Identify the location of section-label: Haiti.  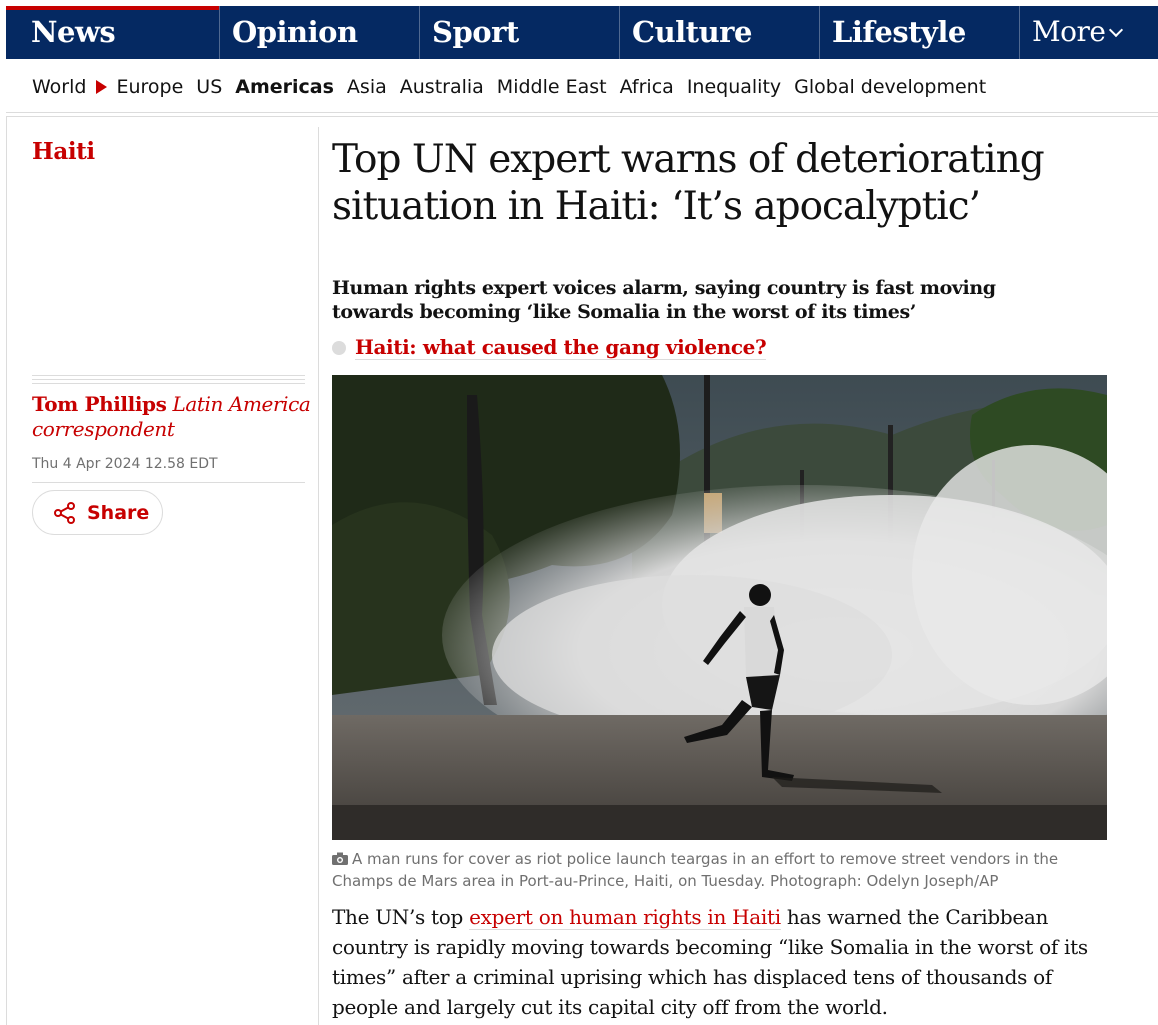
(63, 151).